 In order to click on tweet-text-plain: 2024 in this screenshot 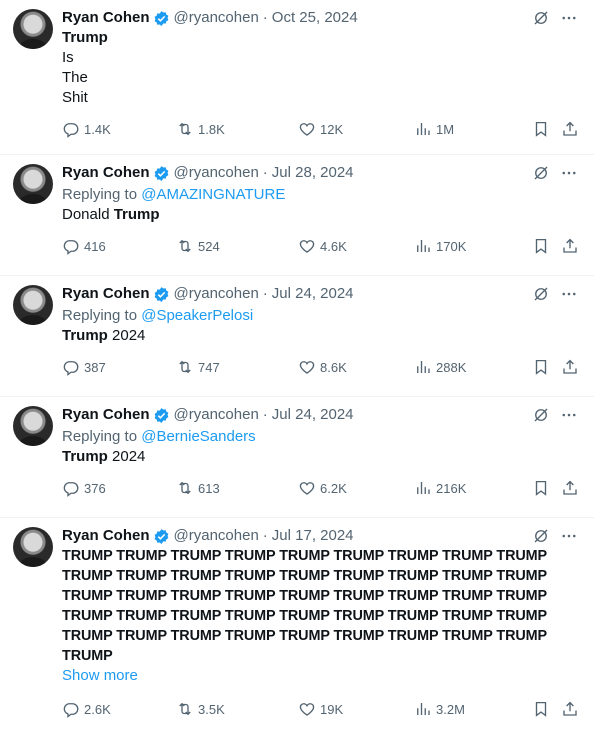, I will do `click(129, 456)`.